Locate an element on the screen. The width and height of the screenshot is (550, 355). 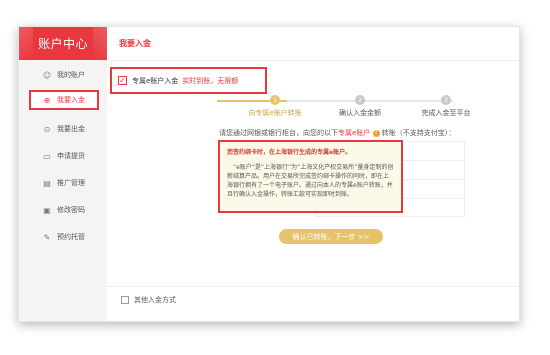
transfer-instruction: 请您通过网银或银行柜台，向您的以下专属e账户 ? 转账（不支持支付宝）： is located at coordinates (337, 133).